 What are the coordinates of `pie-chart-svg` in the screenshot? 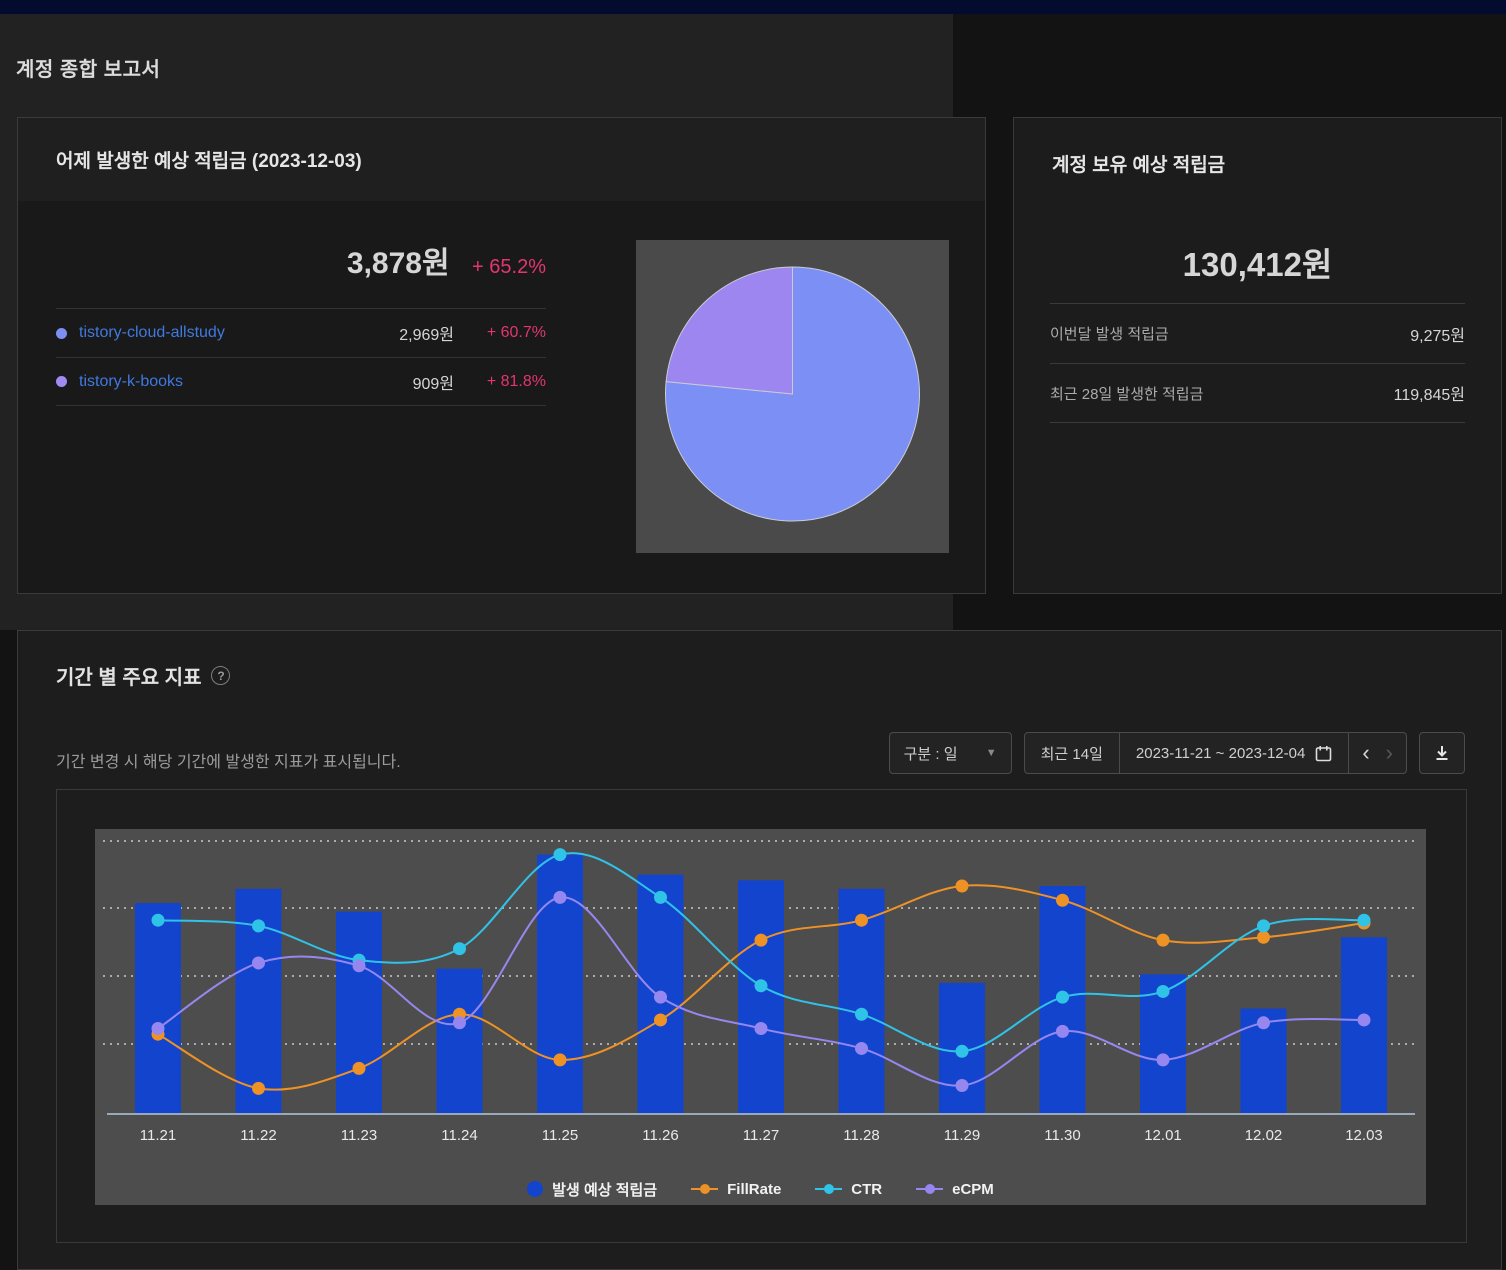 It's located at (792, 394).